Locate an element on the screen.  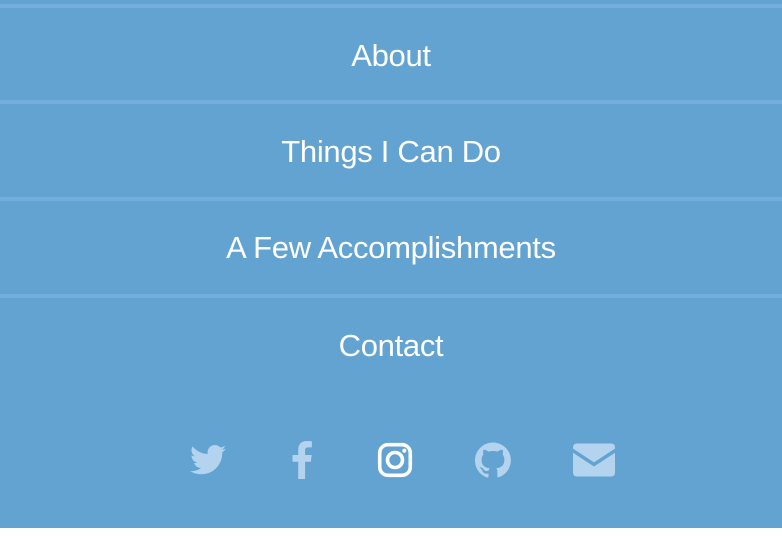
twitter-icon is located at coordinates (208, 460).